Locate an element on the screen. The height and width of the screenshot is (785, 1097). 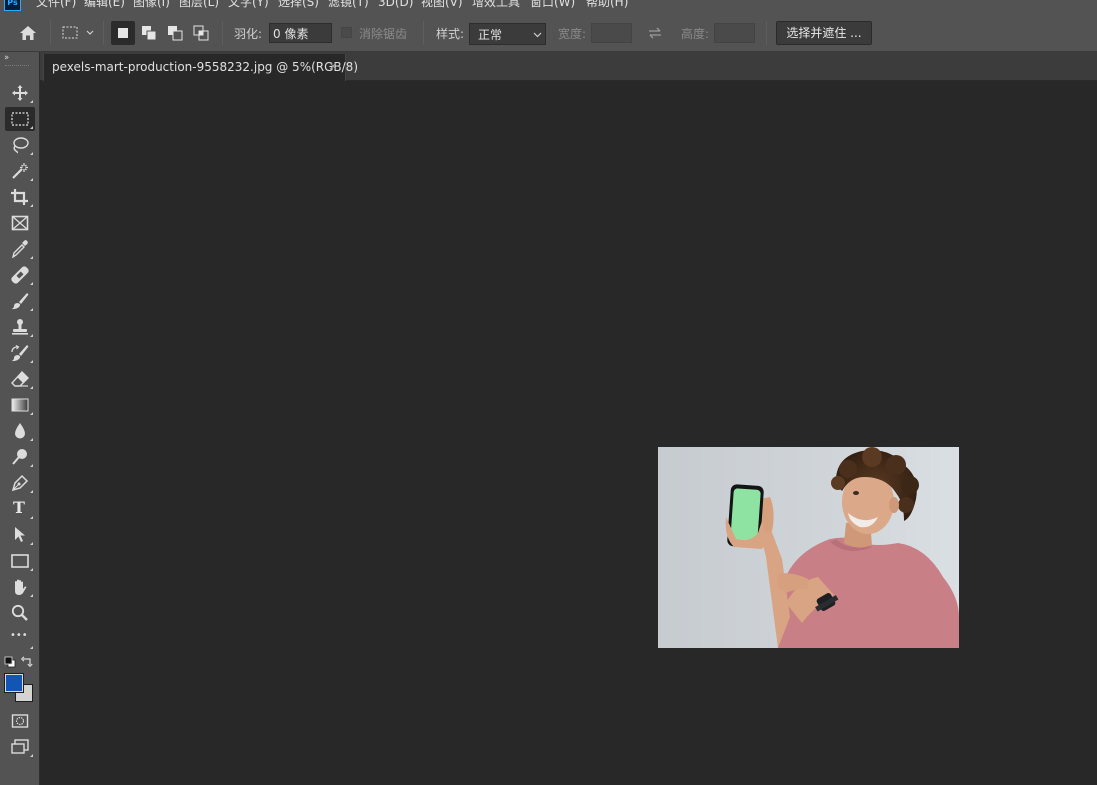
swap-arrows-icon is located at coordinates (27, 661).